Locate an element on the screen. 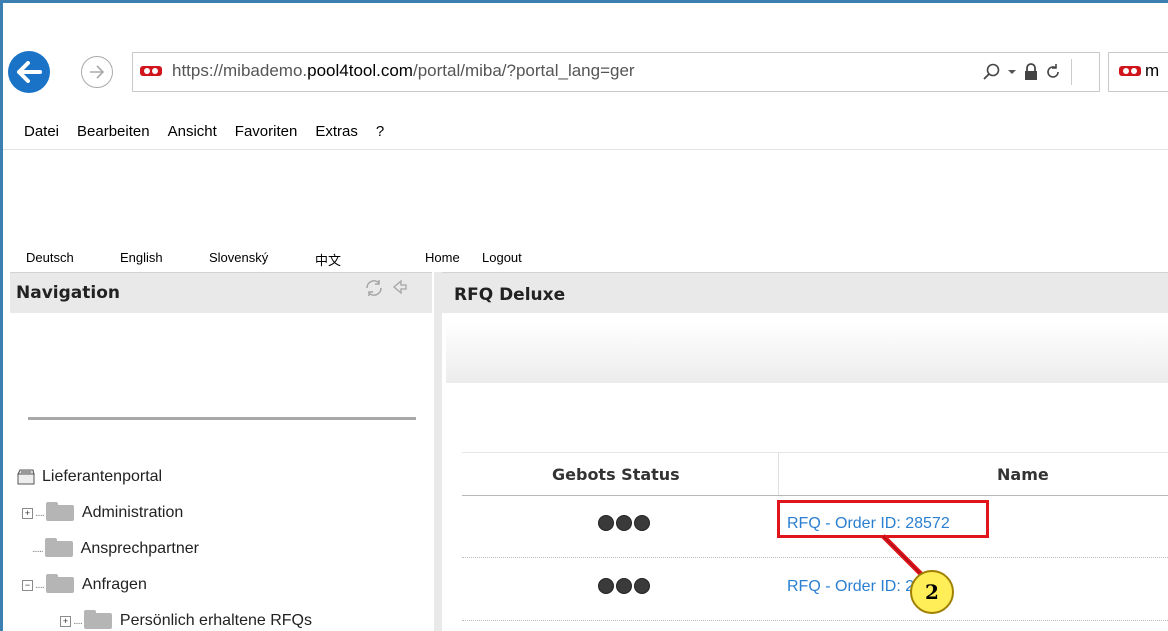  column-header-name: Name is located at coordinates (1023, 474).